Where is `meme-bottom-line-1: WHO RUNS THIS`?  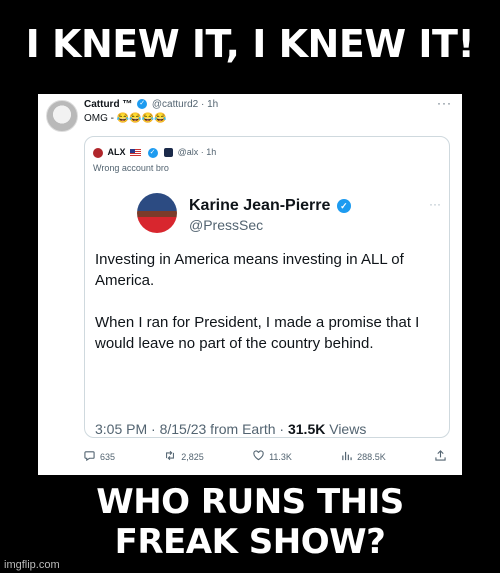
meme-bottom-line-1: WHO RUNS THIS is located at coordinates (250, 502).